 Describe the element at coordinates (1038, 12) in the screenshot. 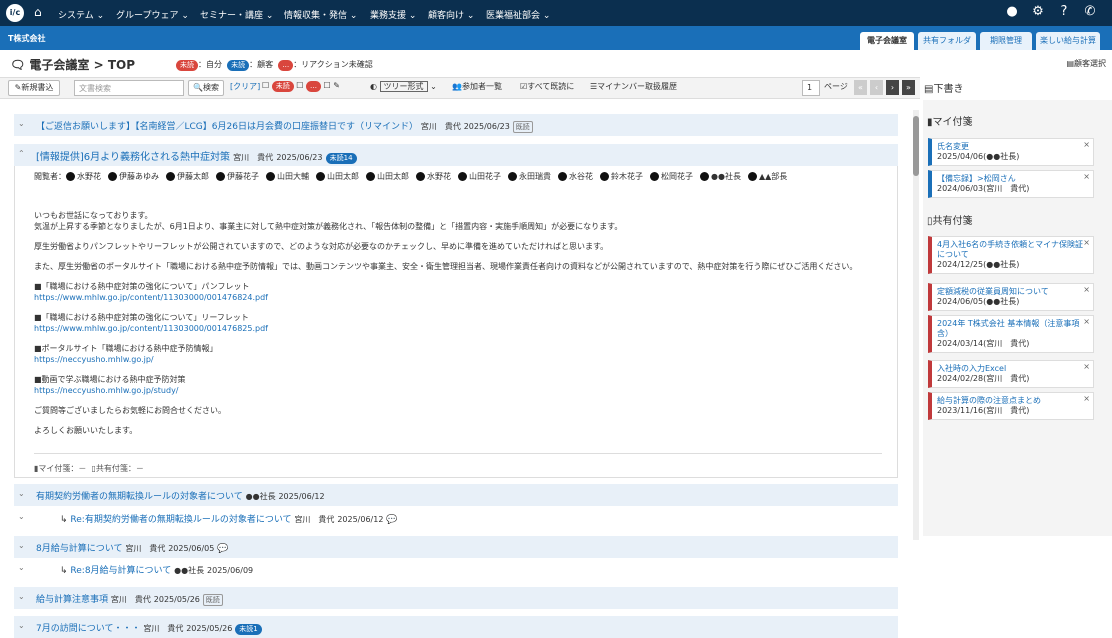

I see `gear-icon: ⚙` at that location.